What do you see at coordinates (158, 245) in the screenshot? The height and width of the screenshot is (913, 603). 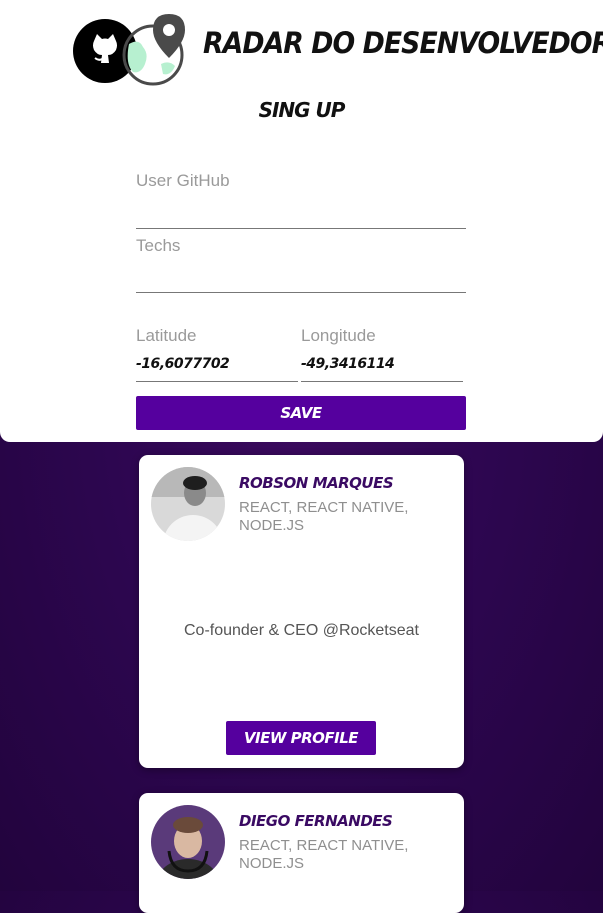 I see `techs-label: Techs` at bounding box center [158, 245].